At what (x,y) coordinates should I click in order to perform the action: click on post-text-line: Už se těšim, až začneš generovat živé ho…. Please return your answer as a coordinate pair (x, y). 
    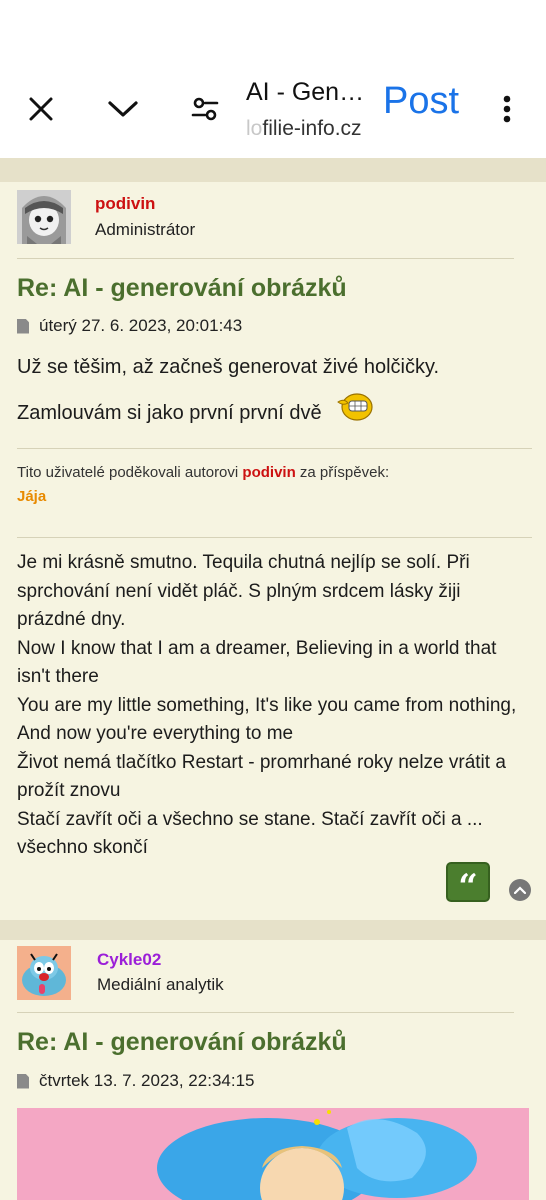
    Looking at the image, I should click on (228, 367).